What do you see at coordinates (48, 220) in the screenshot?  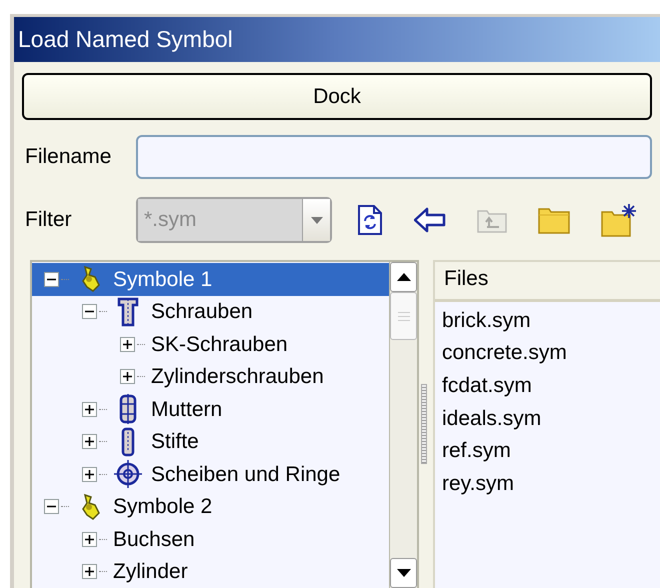 I see `filter-label: Filter` at bounding box center [48, 220].